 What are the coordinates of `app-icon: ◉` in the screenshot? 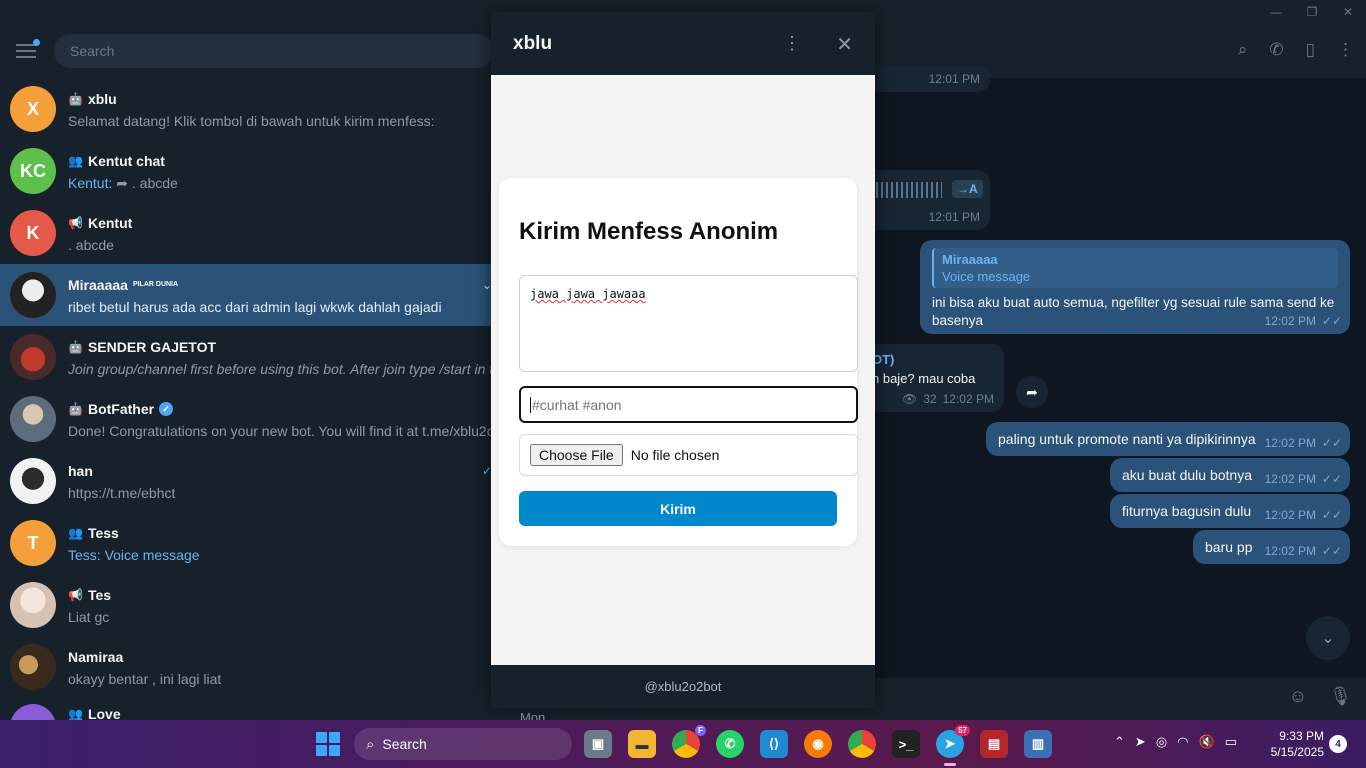 It's located at (818, 744).